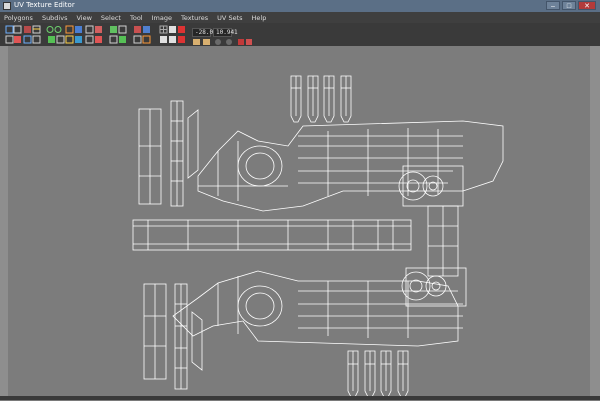  What do you see at coordinates (54, 29) in the screenshot?
I see `rotate-uv-icon` at bounding box center [54, 29].